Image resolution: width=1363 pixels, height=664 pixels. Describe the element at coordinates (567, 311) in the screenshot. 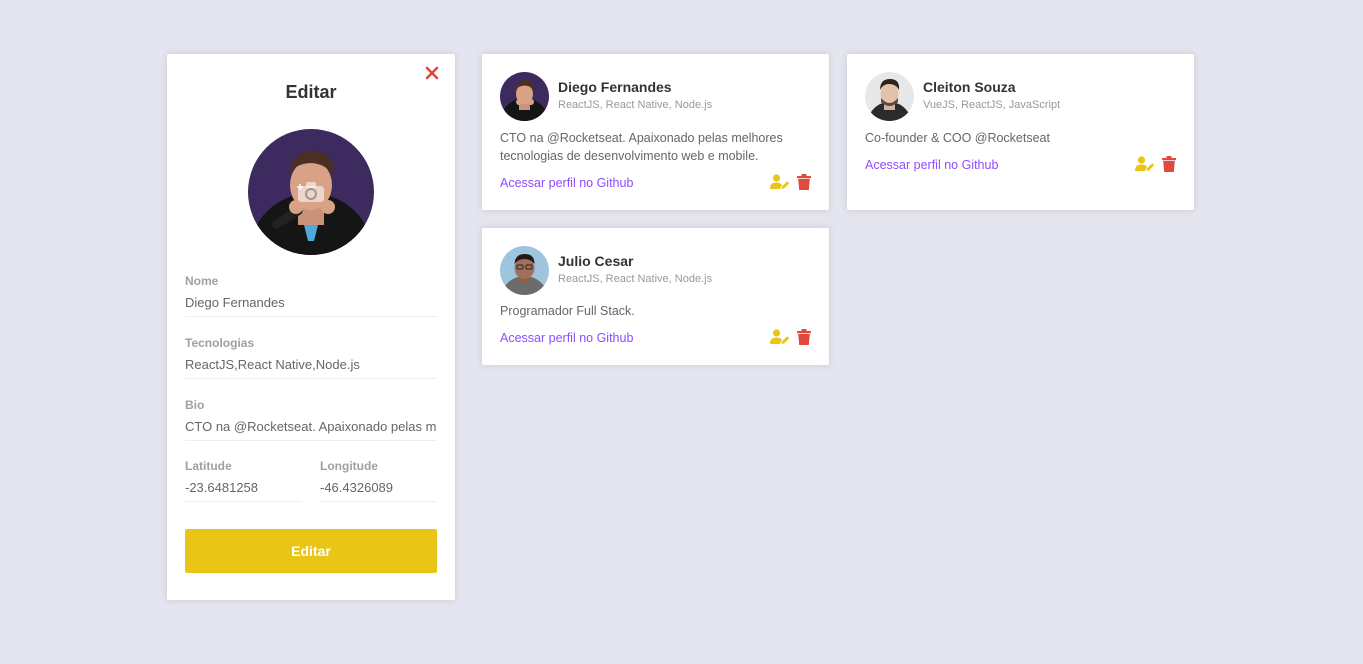

I see `dev-bio: Programador Full Stack.` at that location.